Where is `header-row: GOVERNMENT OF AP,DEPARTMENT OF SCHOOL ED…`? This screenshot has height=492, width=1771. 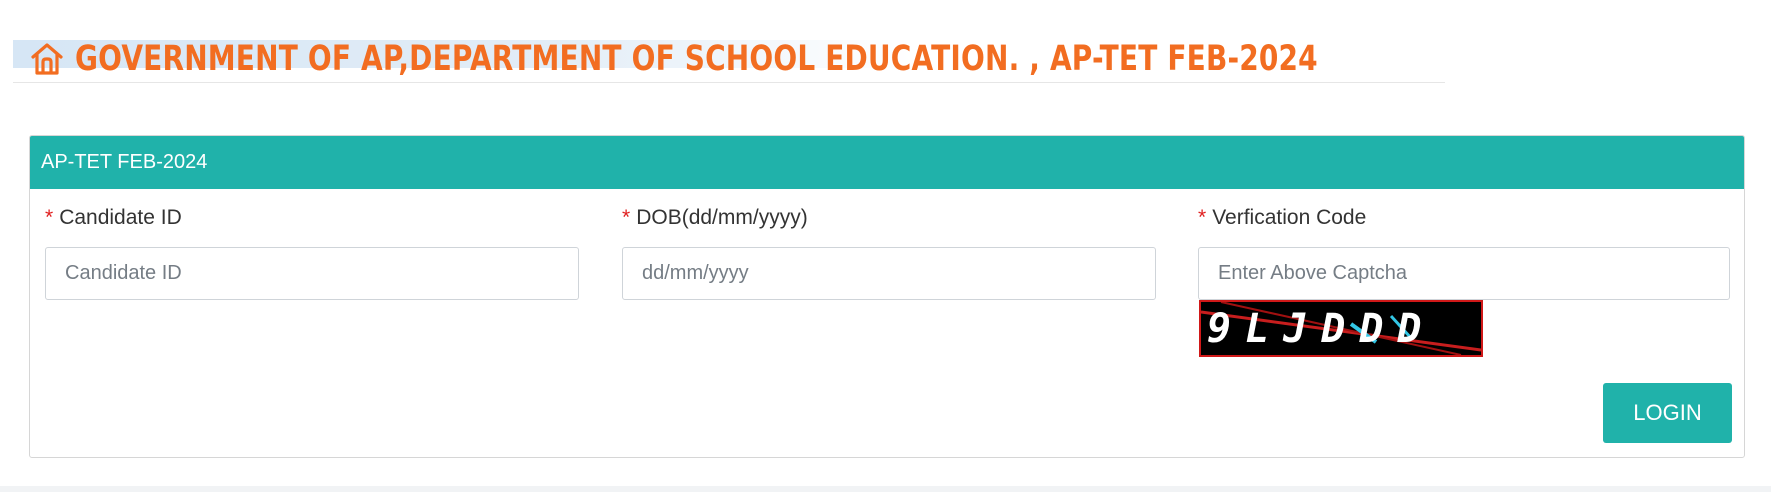
header-row: GOVERNMENT OF AP,DEPARTMENT OF SCHOOL ED… is located at coordinates (829, 59).